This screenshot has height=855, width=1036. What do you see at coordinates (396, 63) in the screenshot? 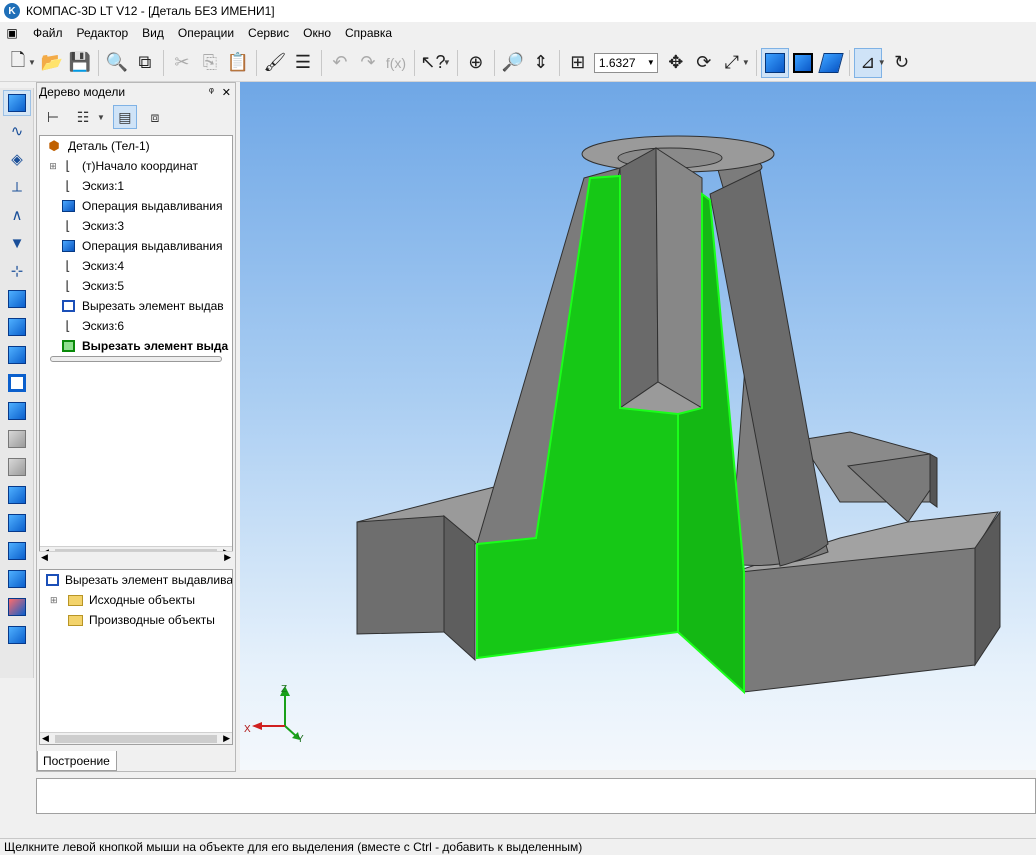
I see `variables-icon: f(x)` at bounding box center [396, 63].